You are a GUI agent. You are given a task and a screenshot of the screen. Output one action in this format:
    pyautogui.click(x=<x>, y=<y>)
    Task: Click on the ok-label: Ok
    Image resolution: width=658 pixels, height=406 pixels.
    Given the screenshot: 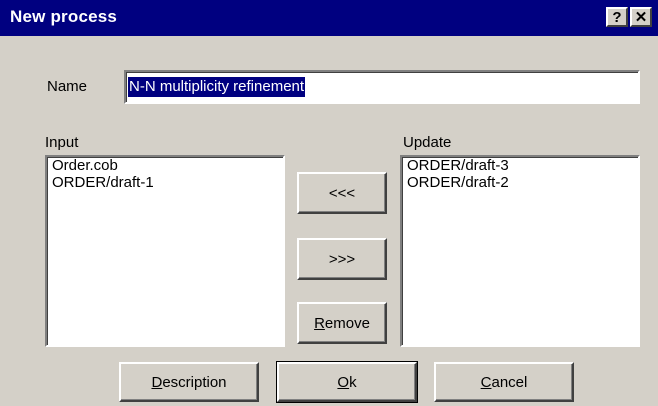 What is the action you would take?
    pyautogui.click(x=347, y=382)
    